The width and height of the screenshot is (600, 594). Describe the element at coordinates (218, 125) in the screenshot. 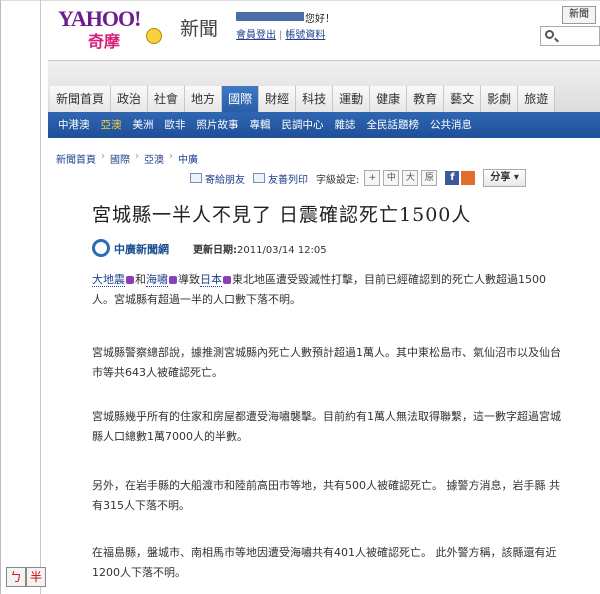

I see `subnav-photo-stories: 照片故事` at that location.